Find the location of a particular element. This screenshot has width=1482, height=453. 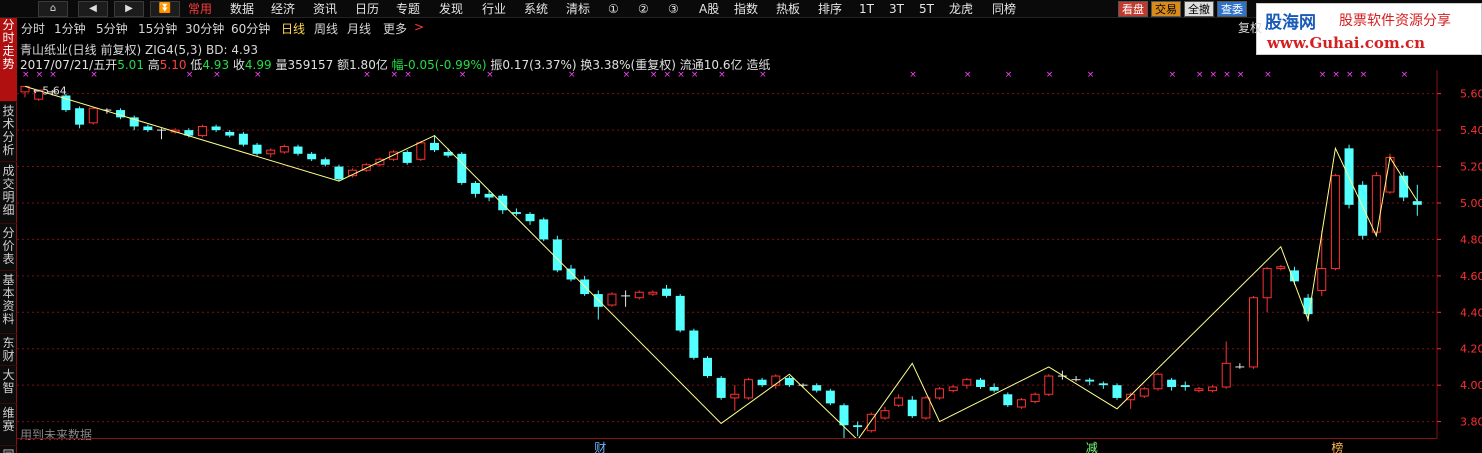

sidebar-tab: 大智 is located at coordinates (8, 386).